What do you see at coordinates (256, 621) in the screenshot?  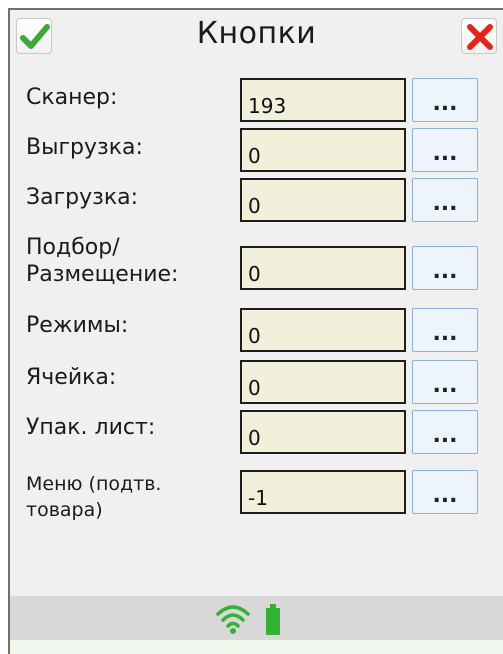 I see `status-icons` at bounding box center [256, 621].